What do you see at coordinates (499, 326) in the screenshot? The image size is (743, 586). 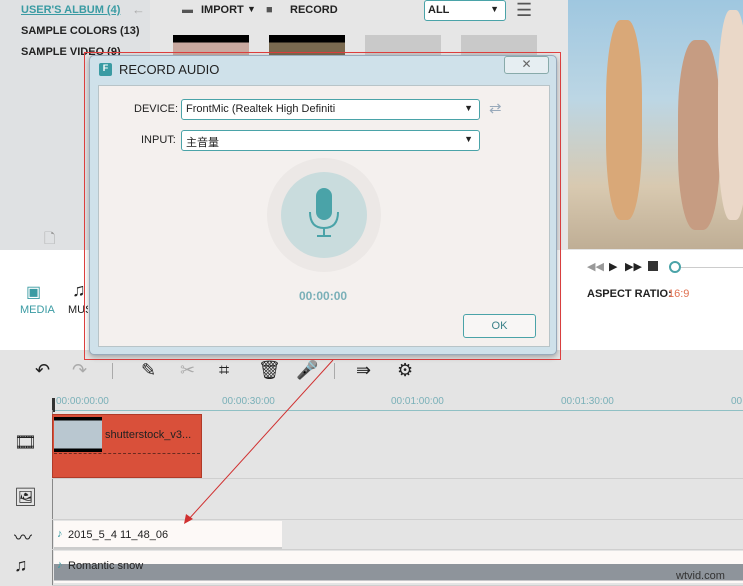 I see `ok-button: OK` at bounding box center [499, 326].